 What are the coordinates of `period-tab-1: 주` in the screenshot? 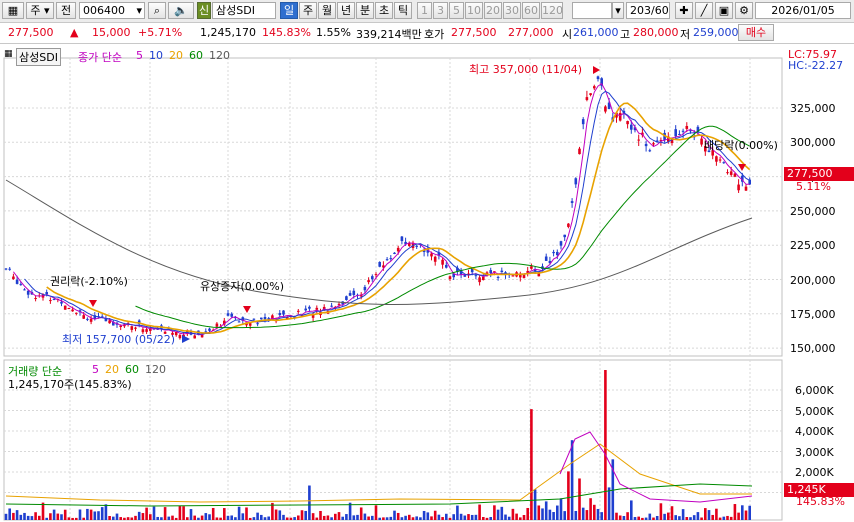 It's located at (308, 10).